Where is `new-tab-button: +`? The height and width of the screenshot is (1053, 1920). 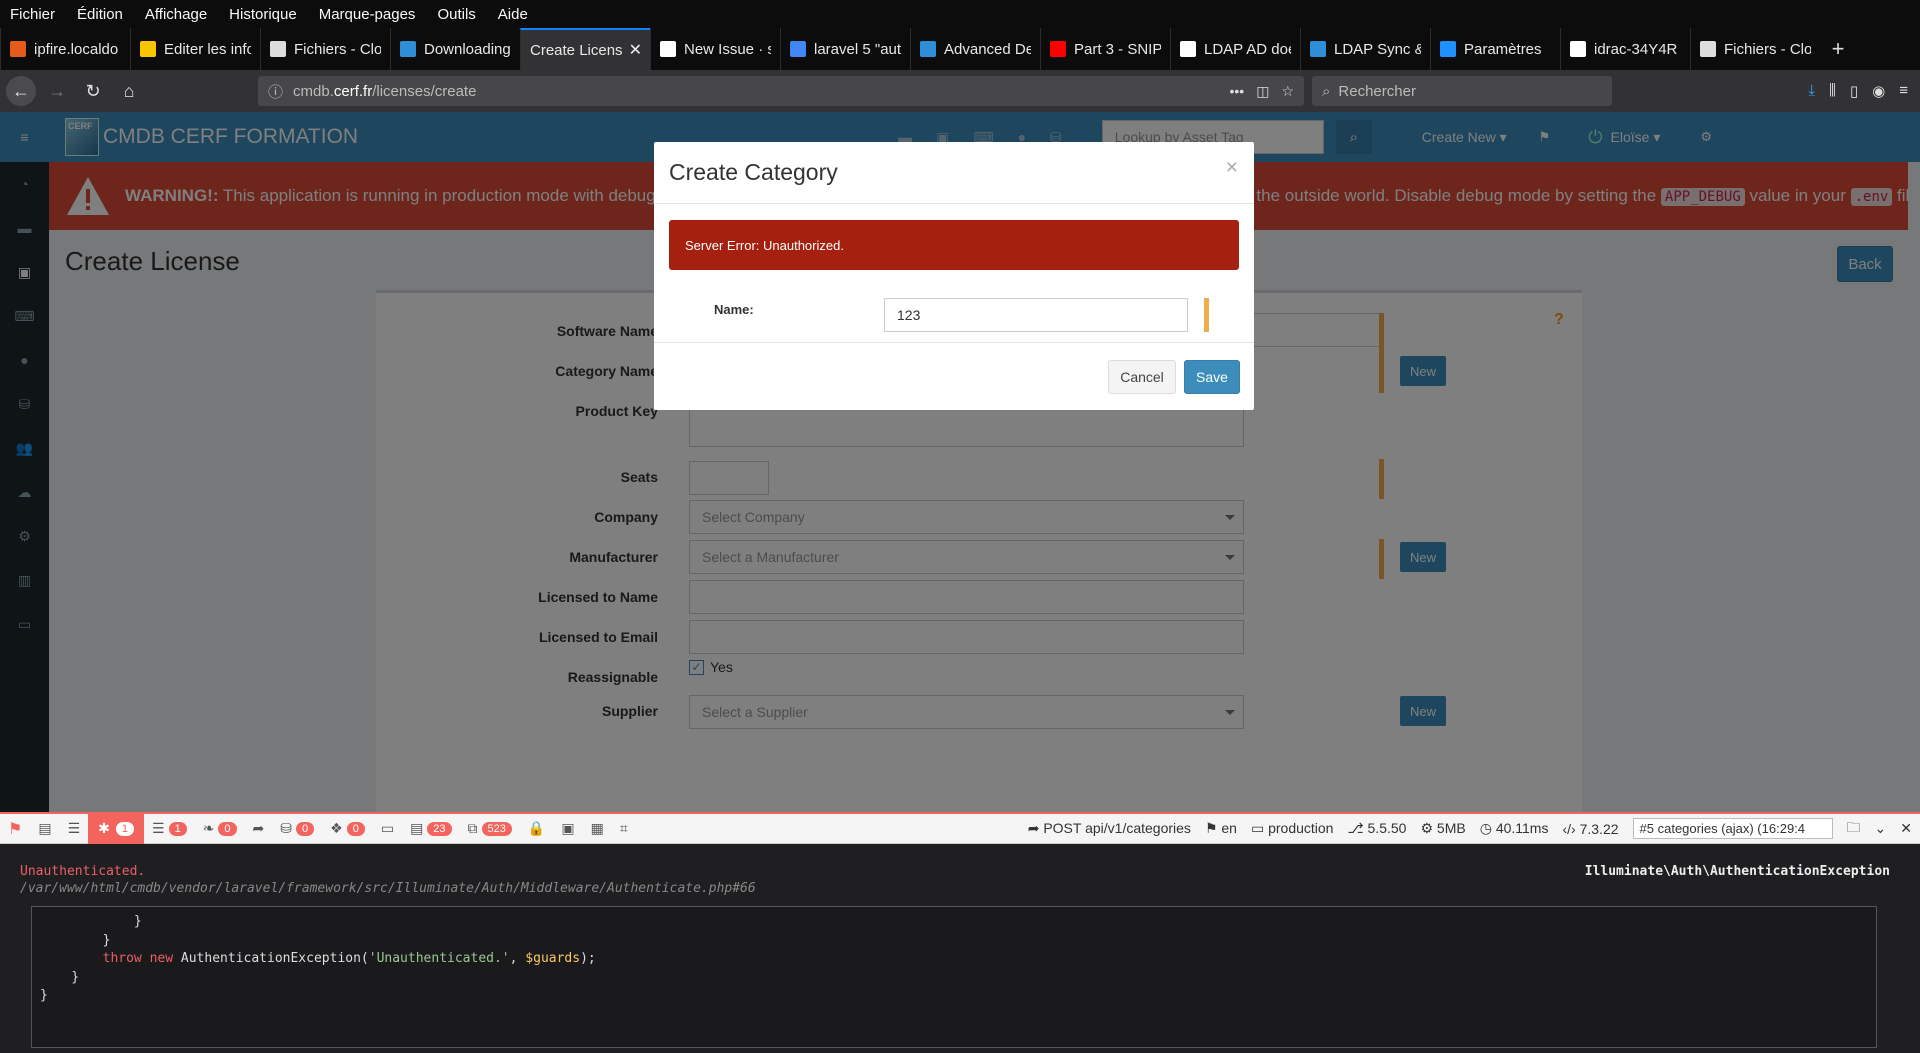
new-tab-button: + is located at coordinates (1838, 49).